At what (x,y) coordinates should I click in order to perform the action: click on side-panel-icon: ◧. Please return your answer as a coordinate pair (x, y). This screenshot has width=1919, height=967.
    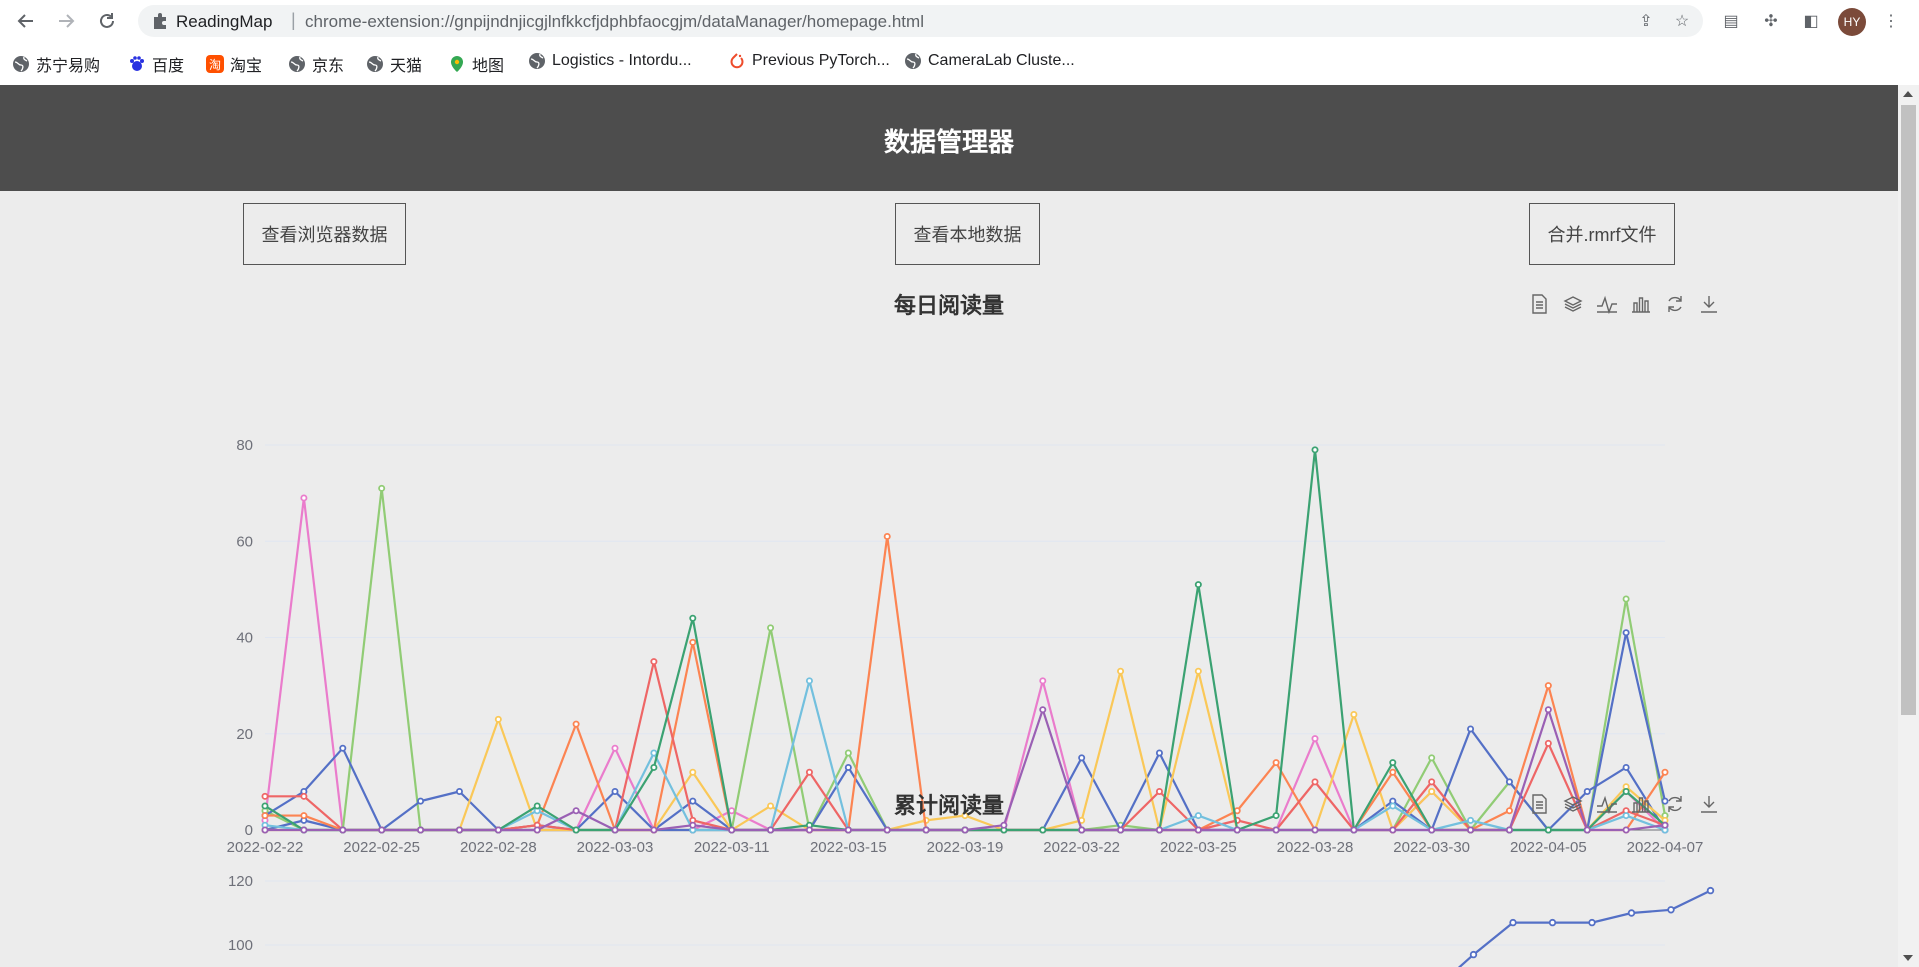
    Looking at the image, I should click on (1811, 21).